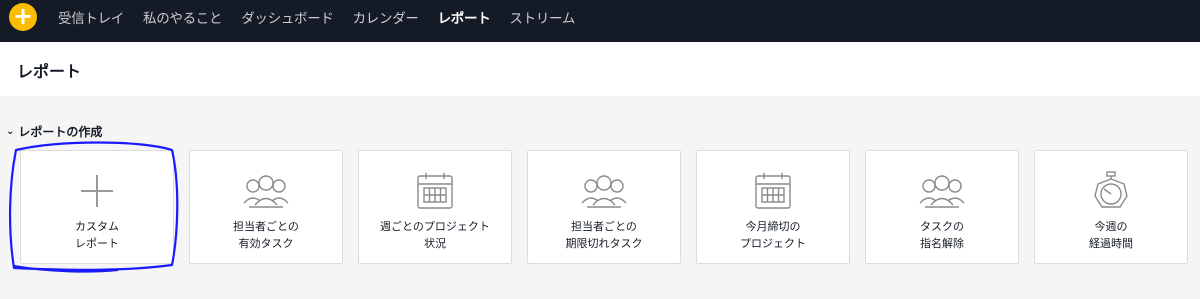 This screenshot has height=299, width=1200. What do you see at coordinates (10, 131) in the screenshot?
I see `chevron-down-icon: ⌄` at bounding box center [10, 131].